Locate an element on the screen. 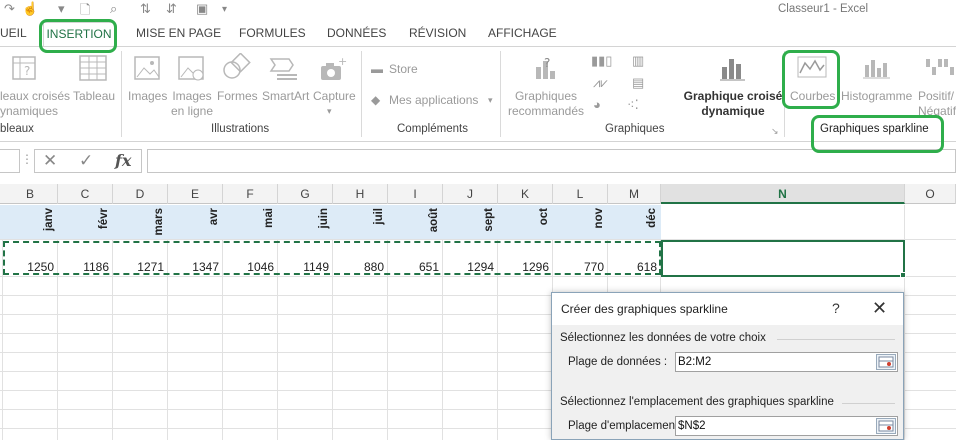  group-label-charts: Graphiques is located at coordinates (635, 129).